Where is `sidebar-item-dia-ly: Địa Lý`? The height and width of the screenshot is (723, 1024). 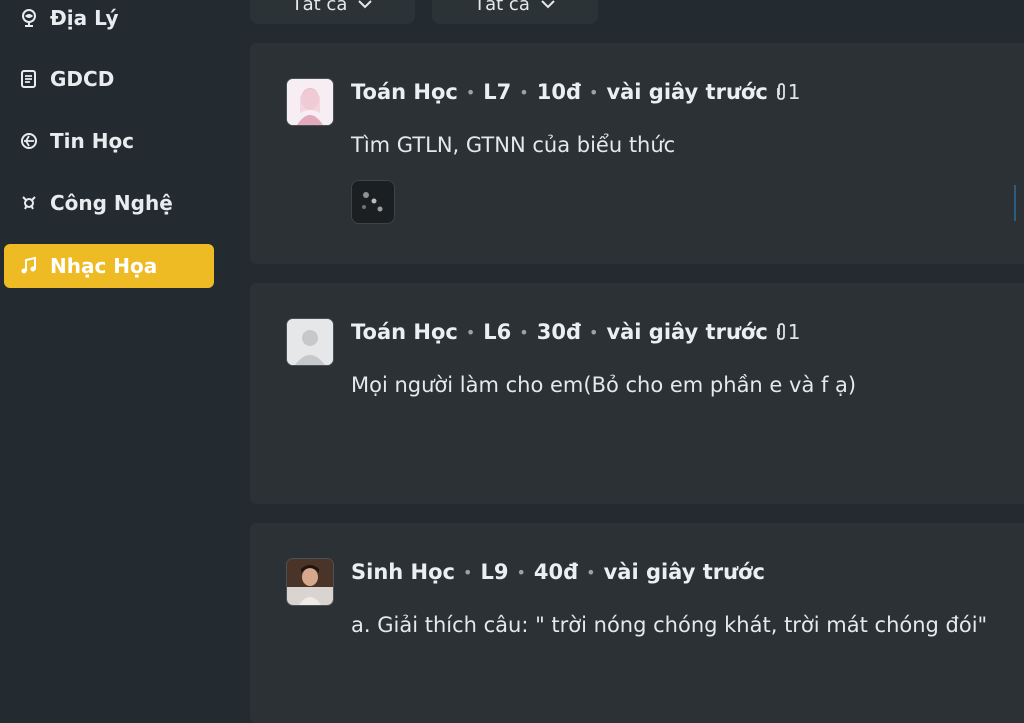 sidebar-item-dia-ly: Địa Lý is located at coordinates (109, 20).